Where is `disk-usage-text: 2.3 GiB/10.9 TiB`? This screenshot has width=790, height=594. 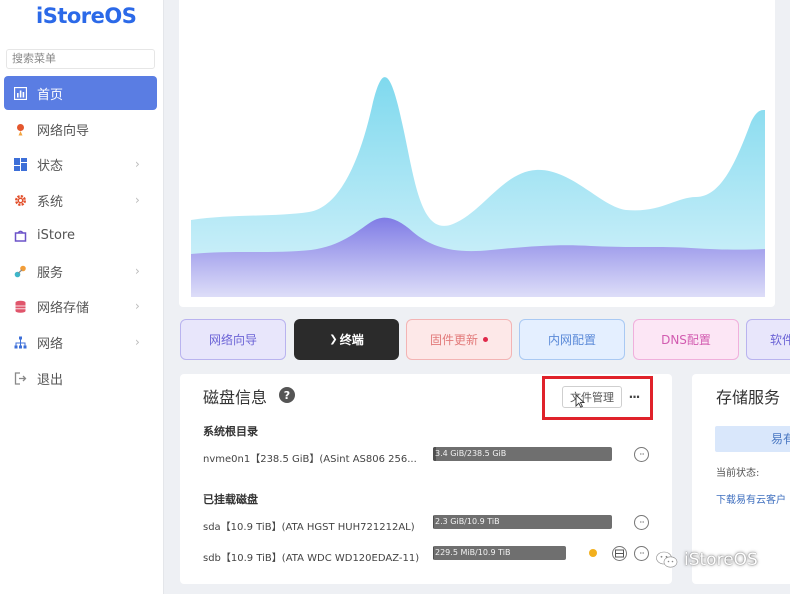
disk-usage-text: 2.3 GiB/10.9 TiB is located at coordinates (467, 521).